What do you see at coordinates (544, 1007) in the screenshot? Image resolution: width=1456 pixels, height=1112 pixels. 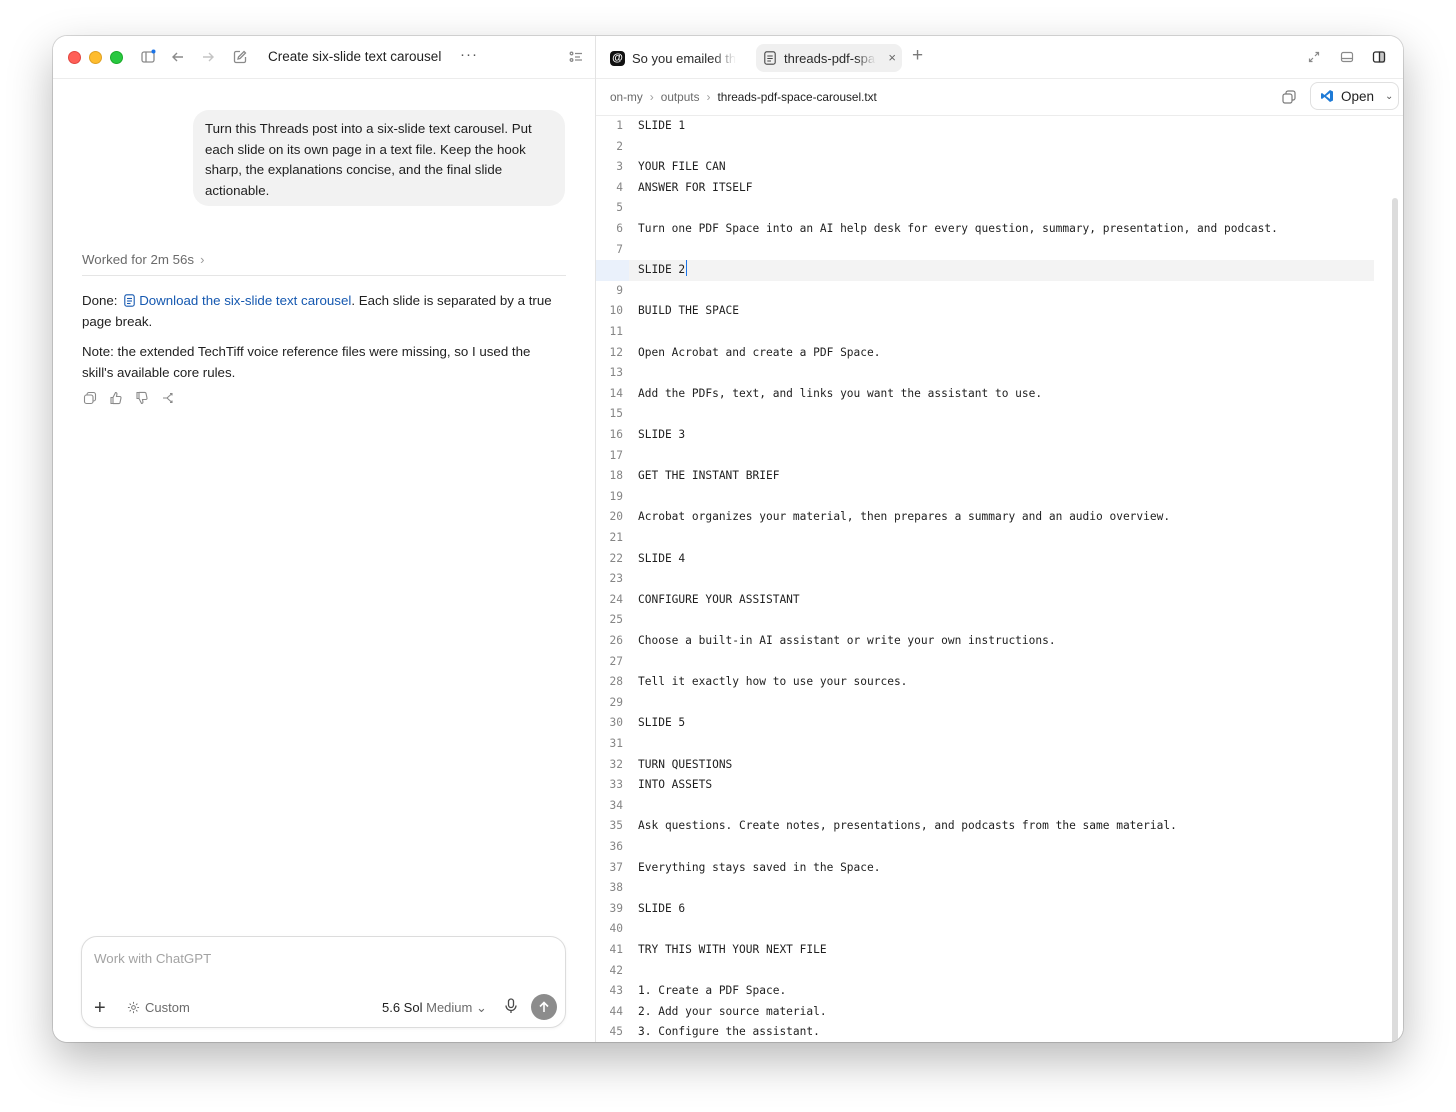 I see `send-button` at bounding box center [544, 1007].